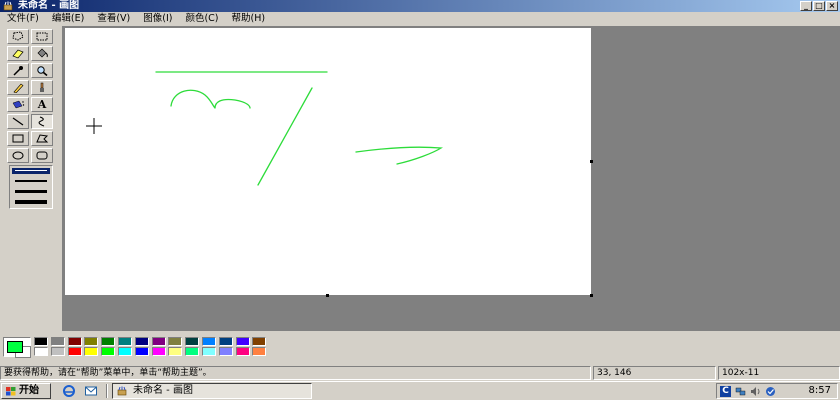  What do you see at coordinates (67, 18) in the screenshot?
I see `menu-edit: 编辑(E)` at bounding box center [67, 18].